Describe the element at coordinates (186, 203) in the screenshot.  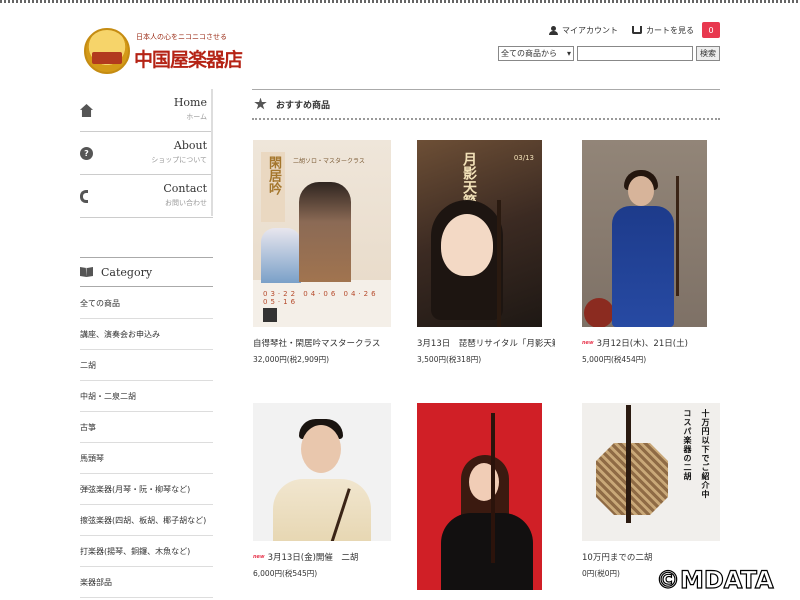
I see `nav-contact-sublabel: お問い合わせ` at that location.